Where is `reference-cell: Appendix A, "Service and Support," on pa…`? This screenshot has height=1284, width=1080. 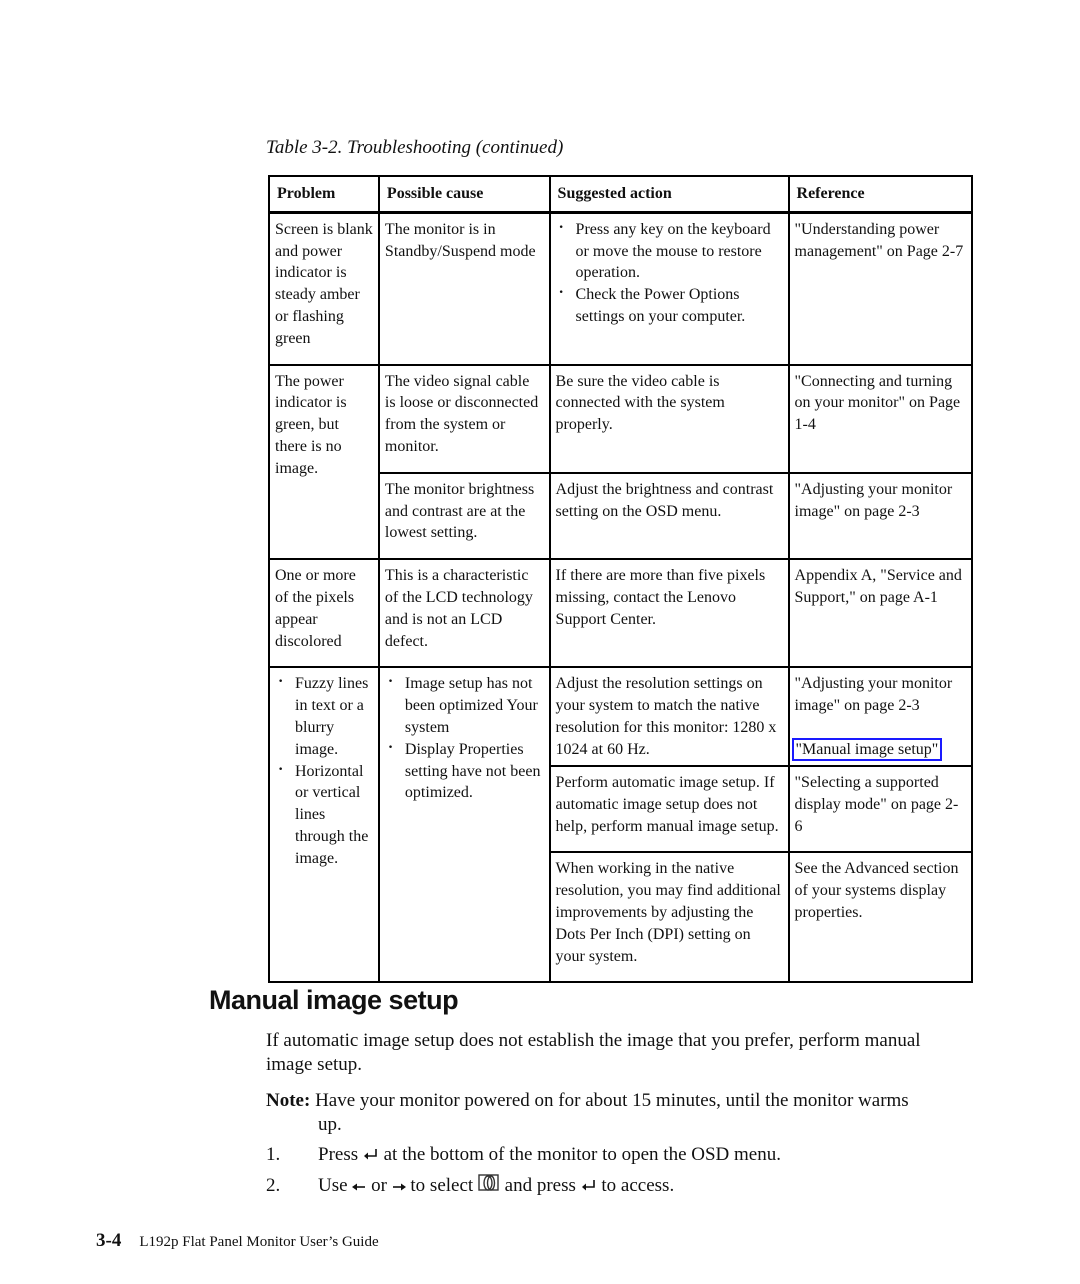 reference-cell: Appendix A, "Service and Support," on pa… is located at coordinates (880, 613).